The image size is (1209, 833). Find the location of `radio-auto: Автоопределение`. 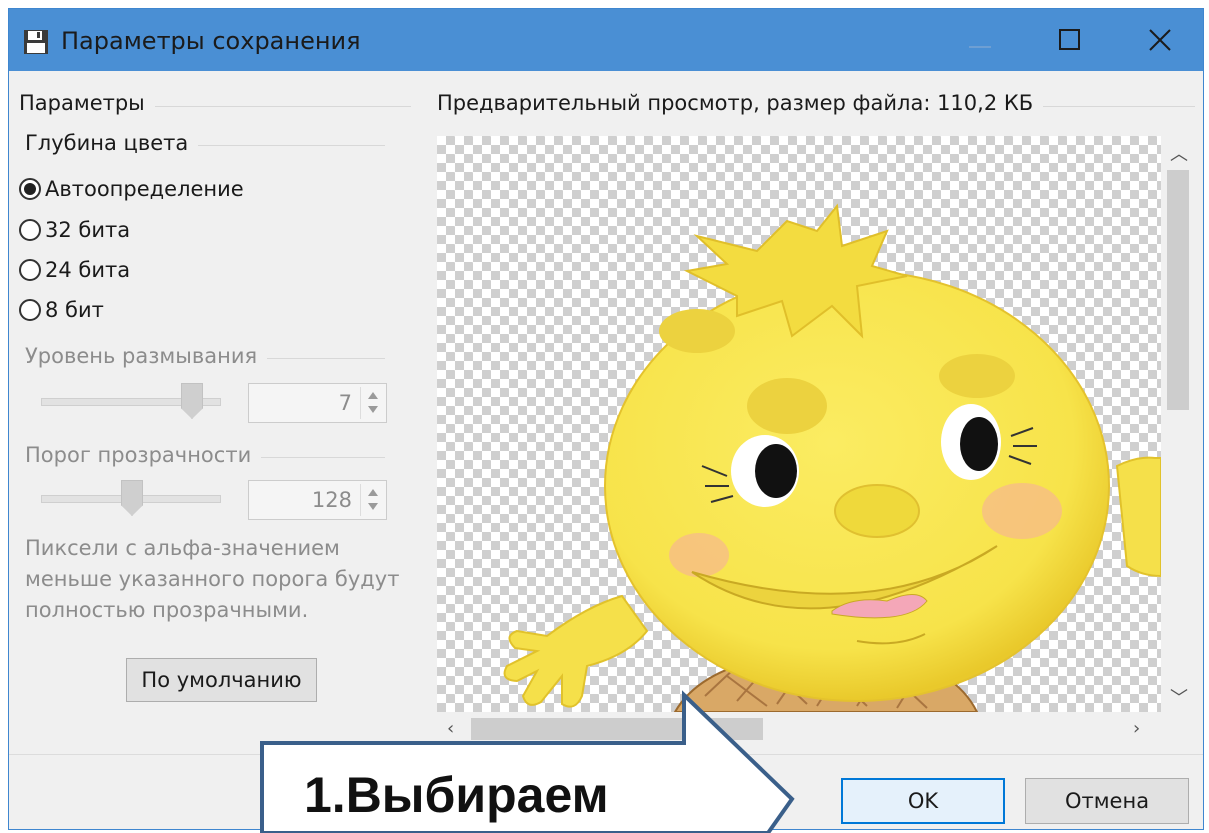

radio-auto: Автоопределение is located at coordinates (131, 189).